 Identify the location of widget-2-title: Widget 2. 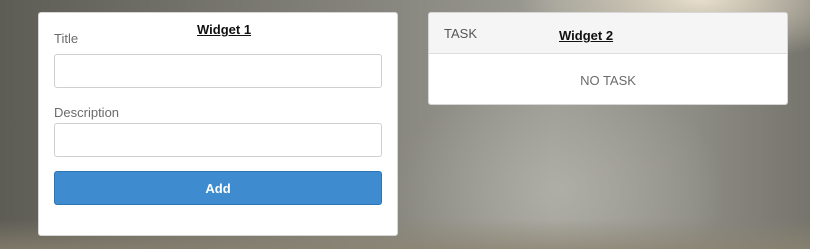
(586, 35).